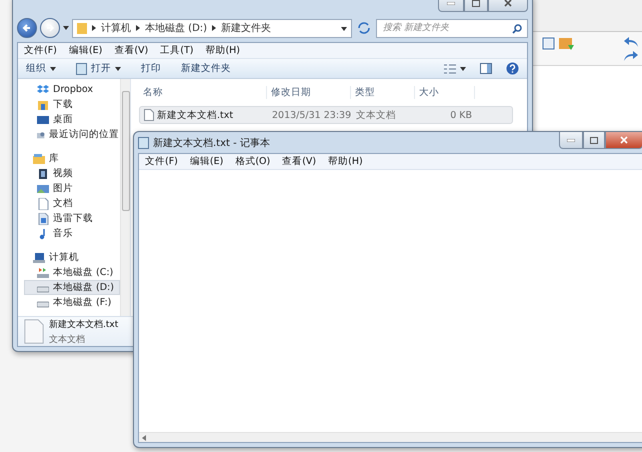 The height and width of the screenshot is (452, 642). Describe the element at coordinates (72, 218) in the screenshot. I see `sidebar-item: 迅雷下载` at that location.